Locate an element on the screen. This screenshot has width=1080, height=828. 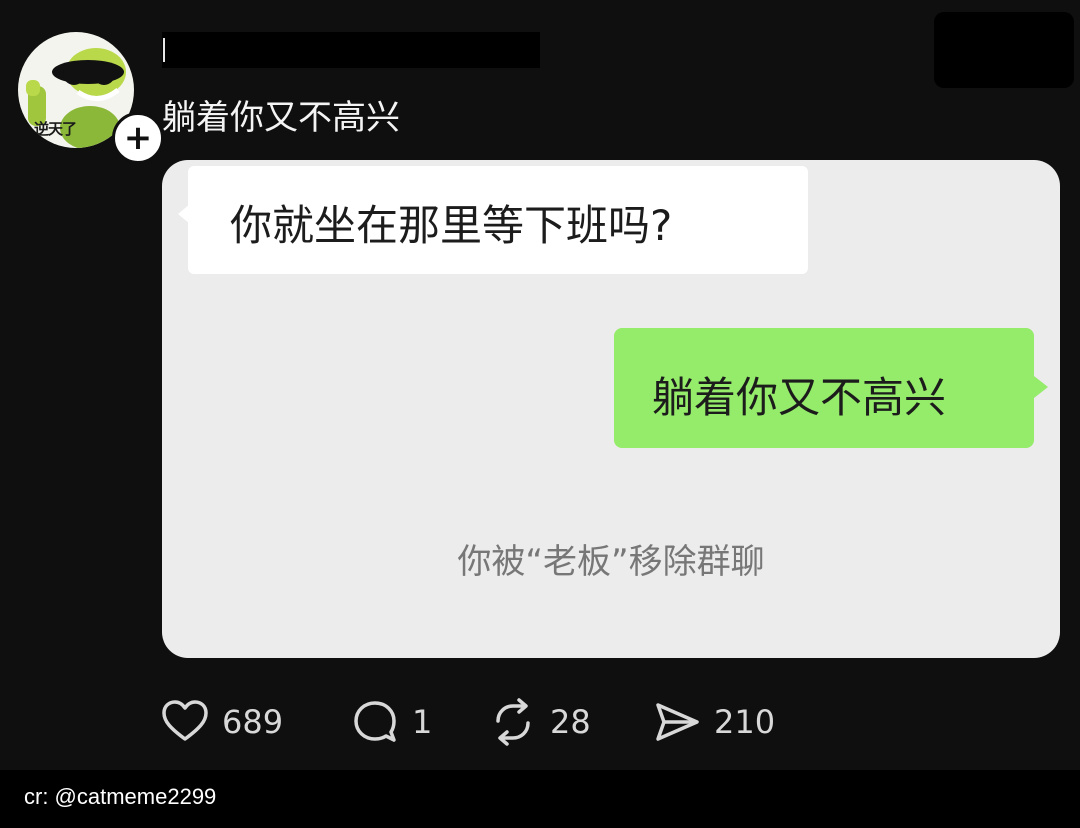
plus-icon: + is located at coordinates (138, 138).